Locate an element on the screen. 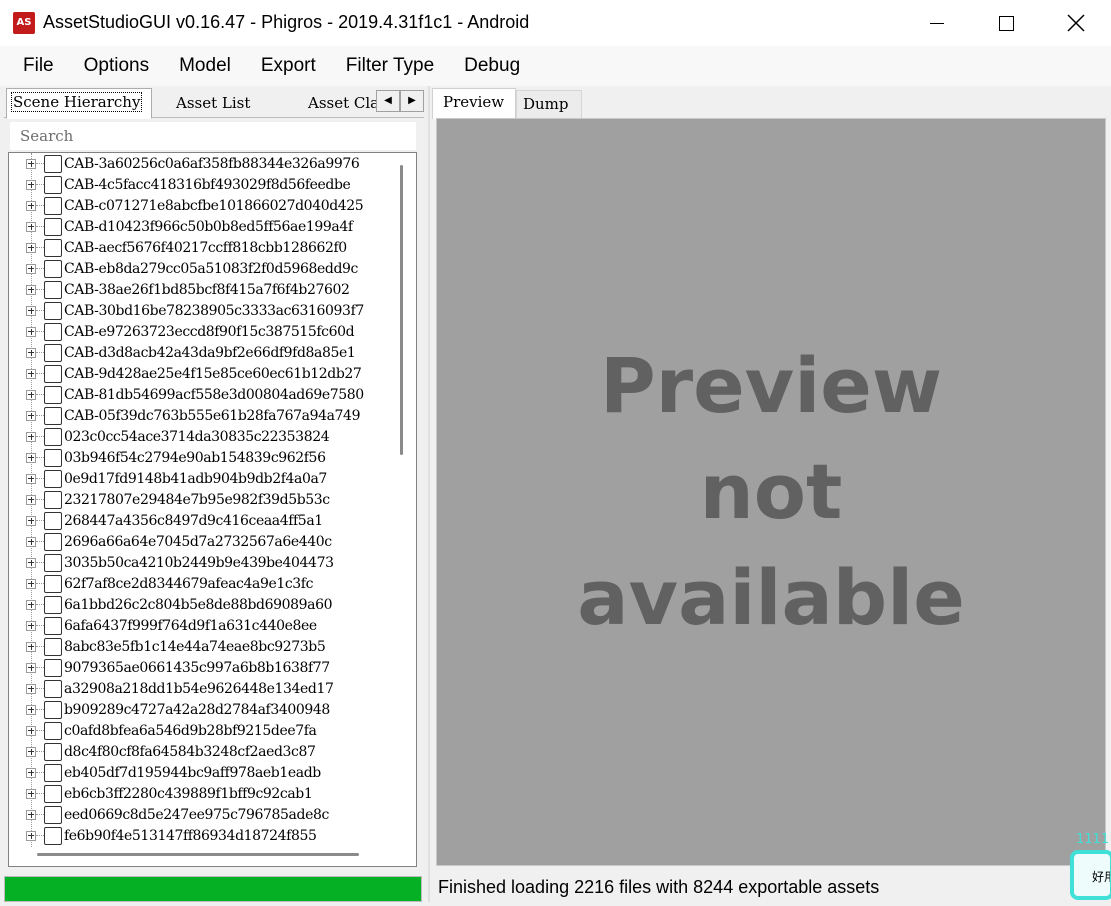 This screenshot has height=906, width=1111. search-input is located at coordinates (213, 136).